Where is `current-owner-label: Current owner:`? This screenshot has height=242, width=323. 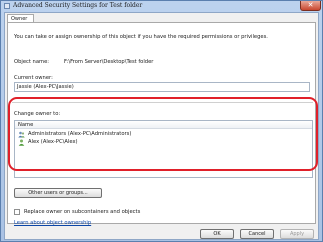
current-owner-label: Current owner: is located at coordinates (33, 78).